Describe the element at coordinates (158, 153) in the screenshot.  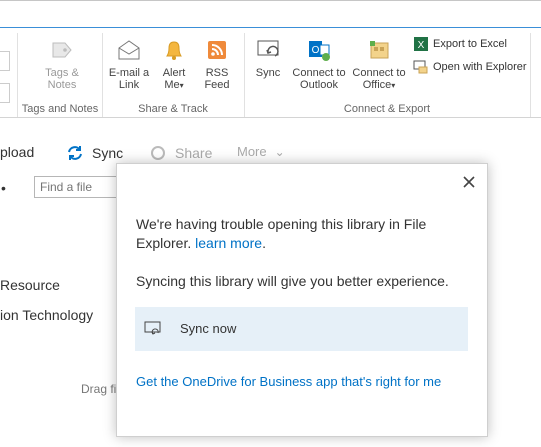
I see `share-icon` at that location.